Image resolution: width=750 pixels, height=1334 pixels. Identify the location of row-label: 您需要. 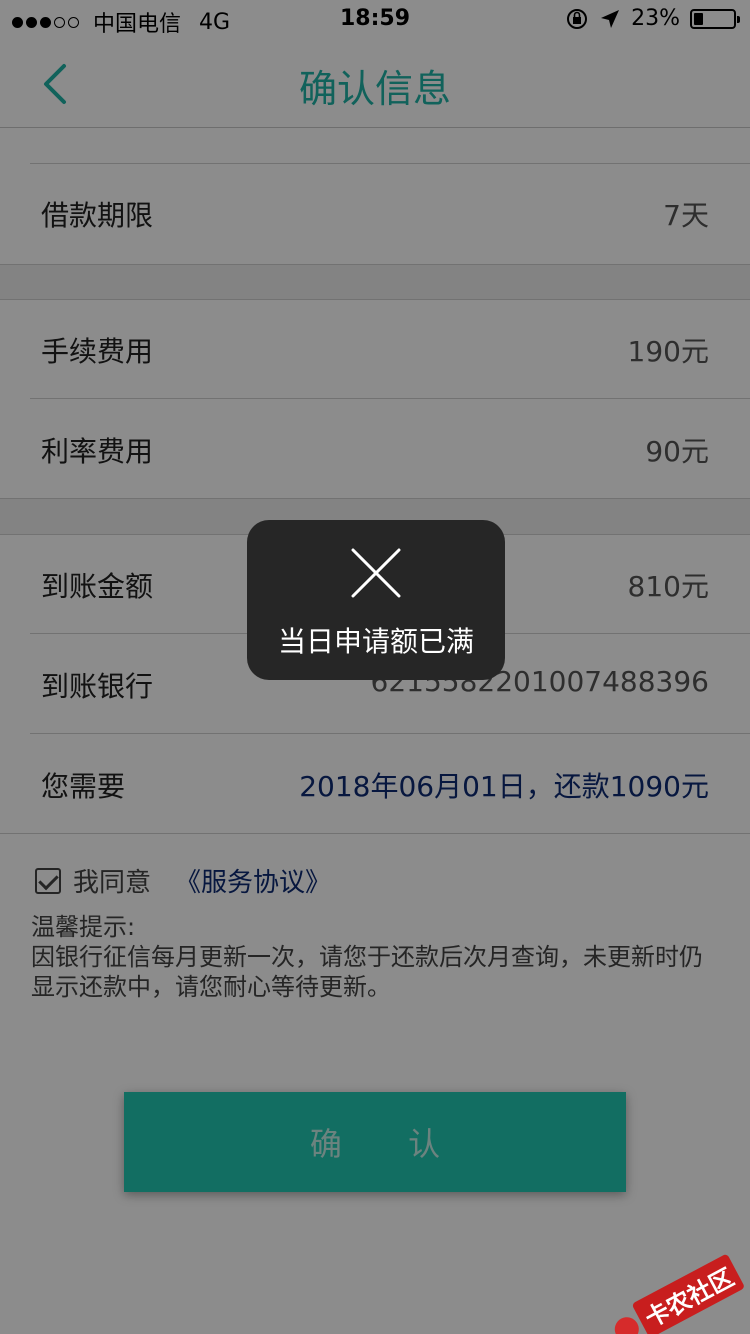
(83, 786).